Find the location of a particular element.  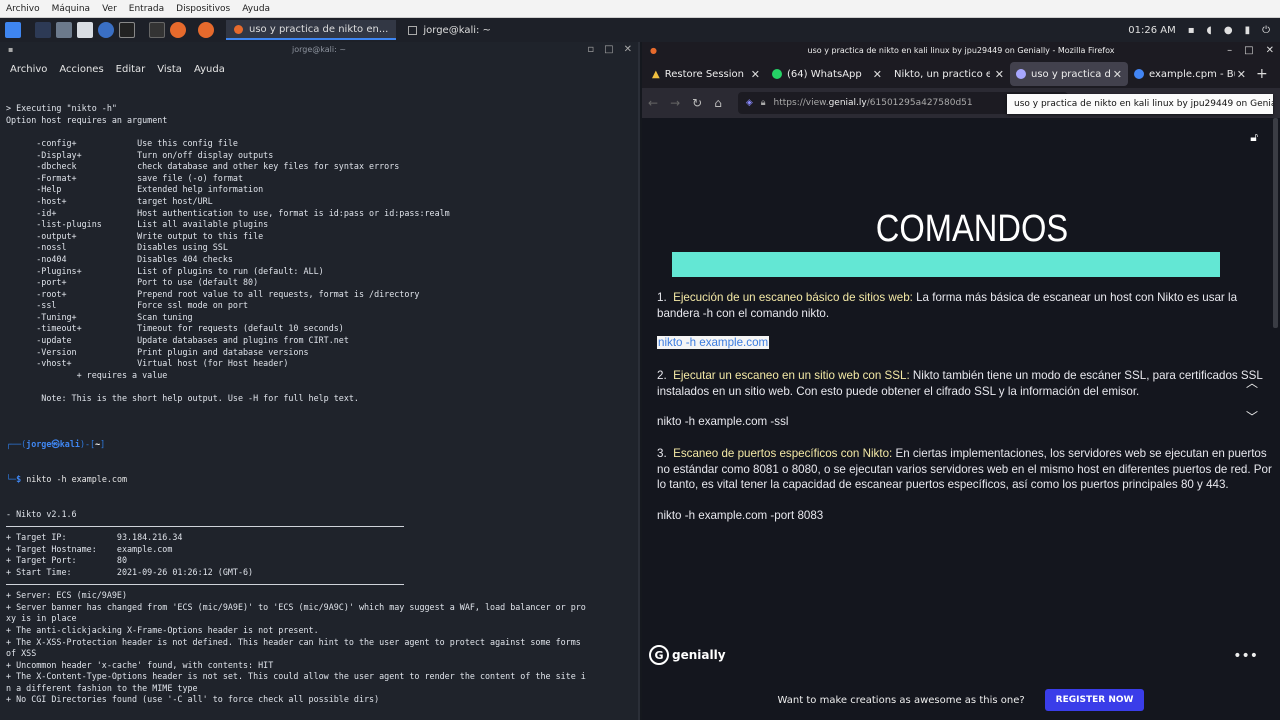

tab-label: example.cpm - Bu is located at coordinates (1192, 74).